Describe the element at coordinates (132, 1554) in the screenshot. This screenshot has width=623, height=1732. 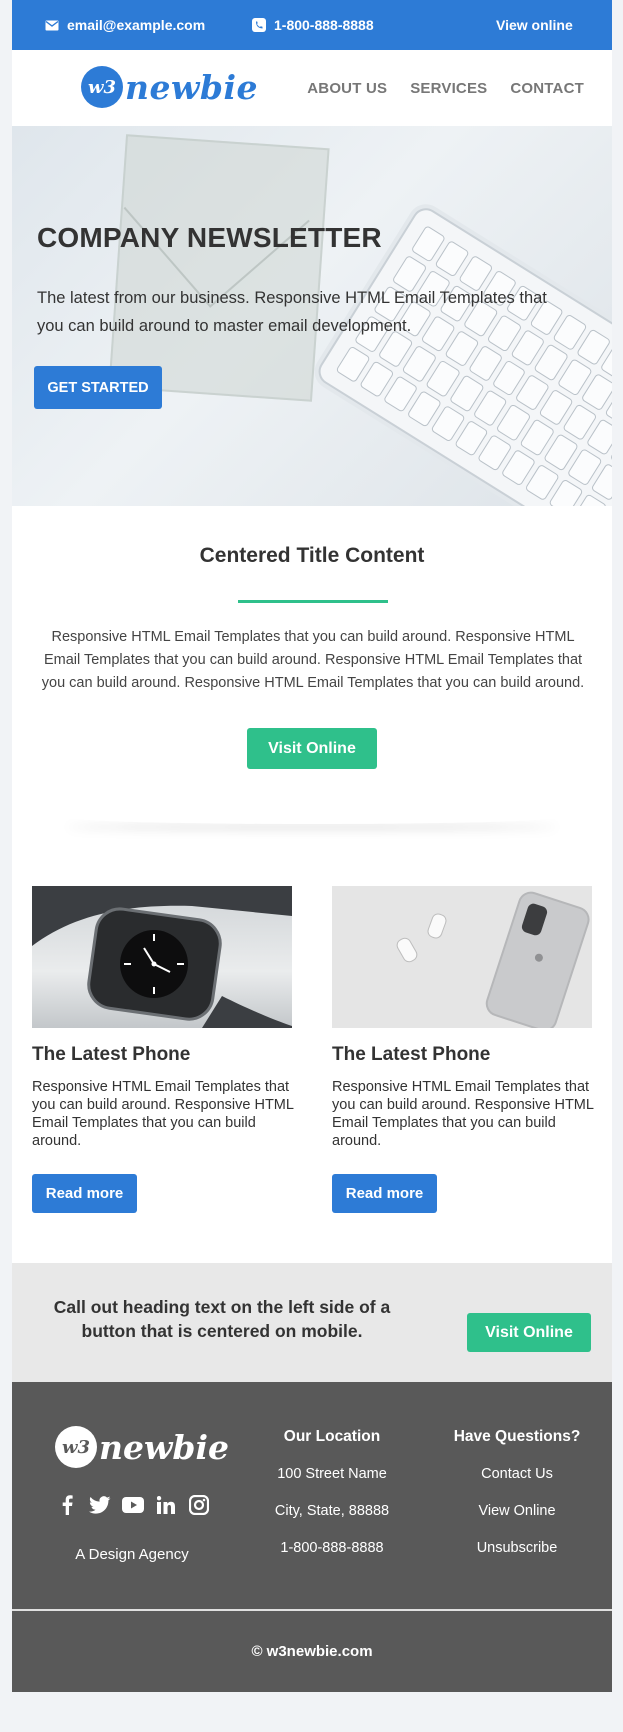
I see `agency-tagline: A Design Agency` at that location.